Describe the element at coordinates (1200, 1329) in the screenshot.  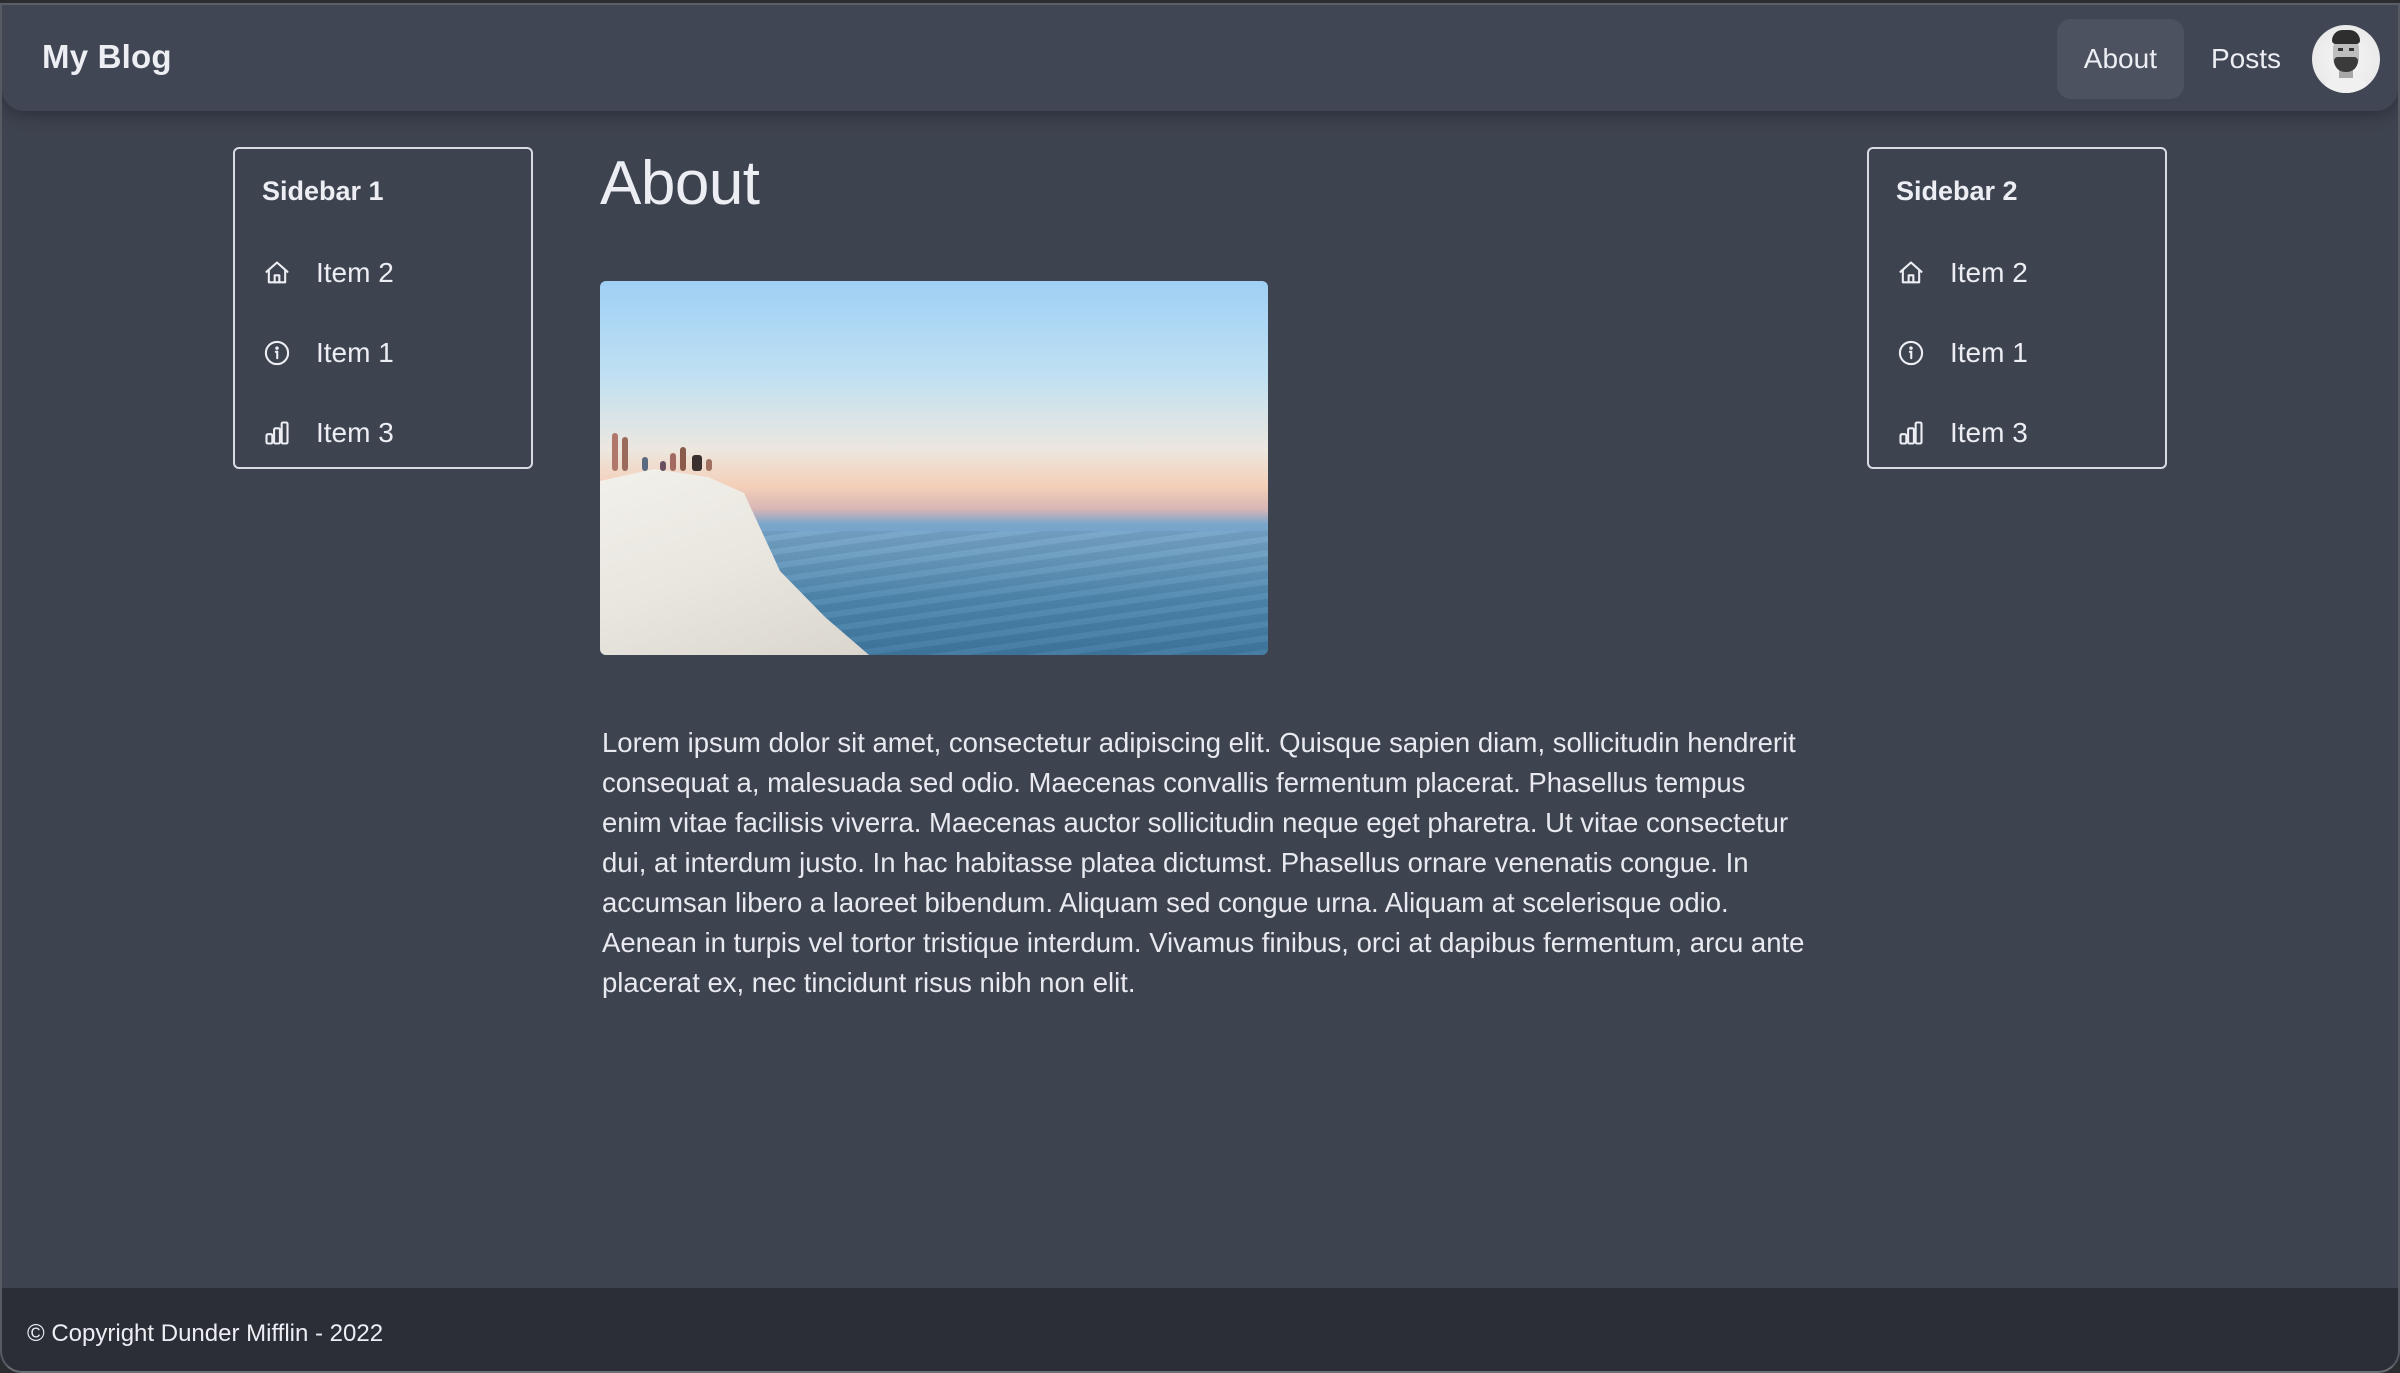
I see `footer: © Copyright Dunder Mifflin - 2022` at that location.